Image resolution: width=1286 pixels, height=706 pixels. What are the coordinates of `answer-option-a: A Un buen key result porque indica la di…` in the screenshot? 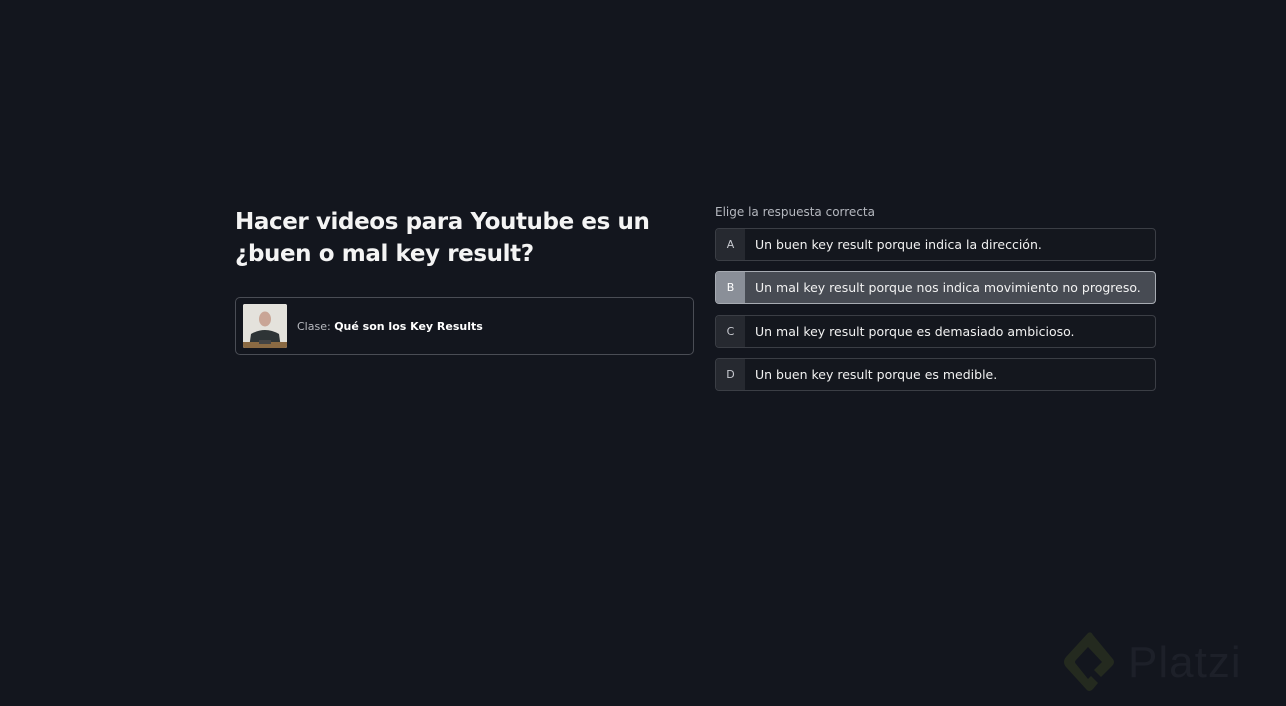 It's located at (935, 244).